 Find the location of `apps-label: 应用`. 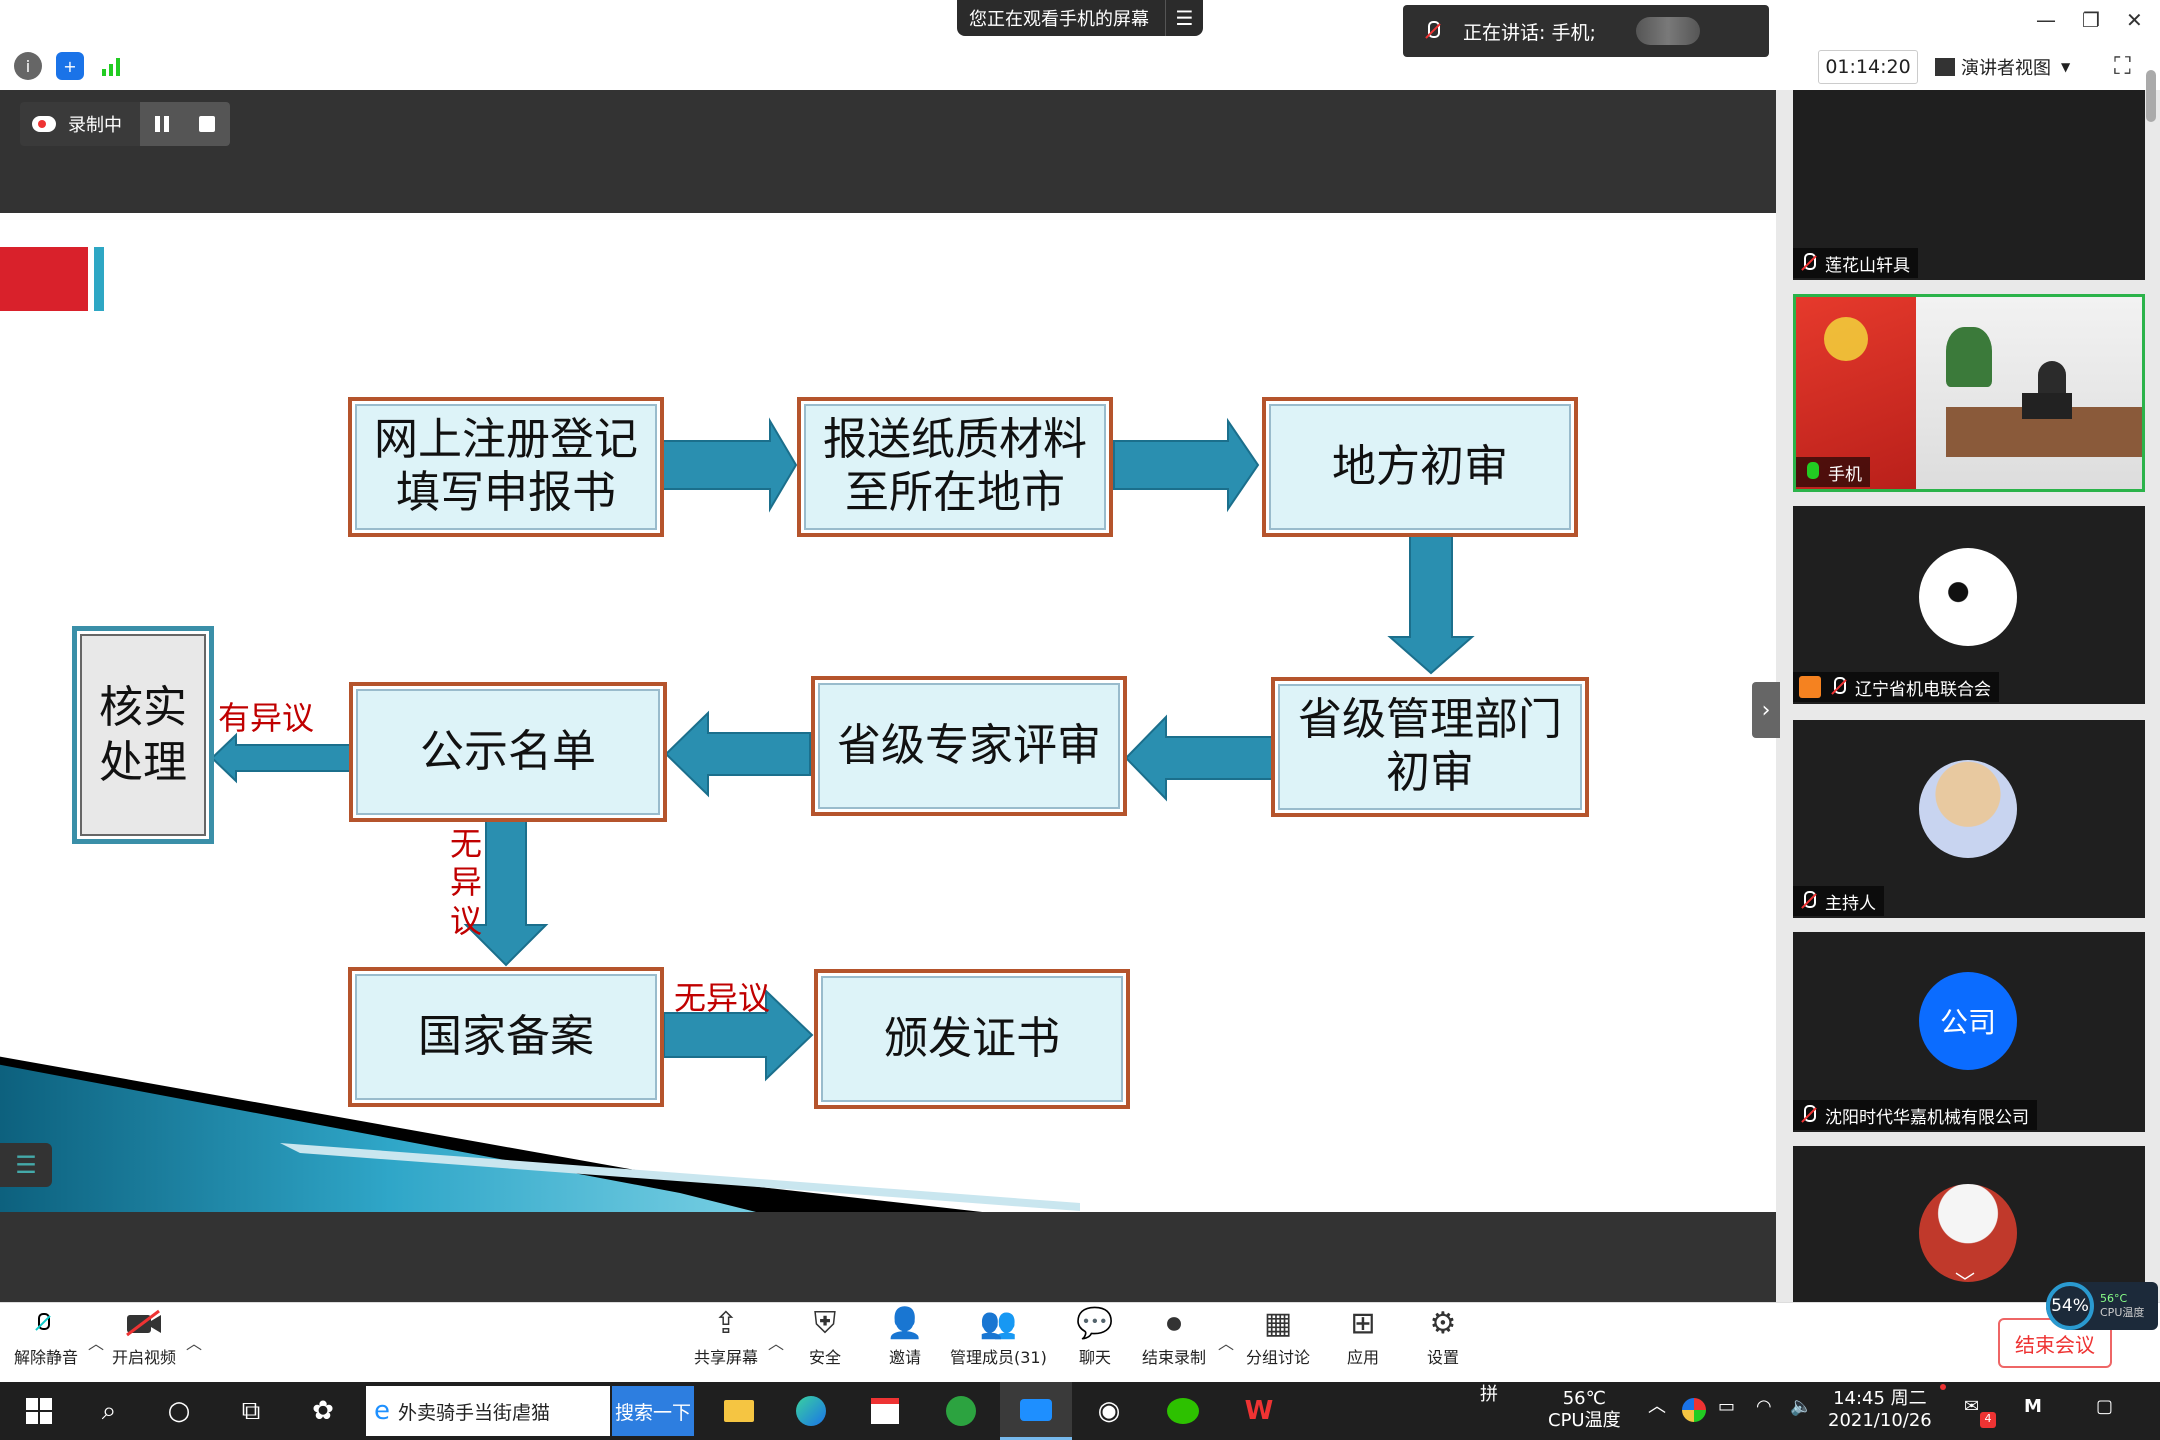

apps-label: 应用 is located at coordinates (1362, 1357).